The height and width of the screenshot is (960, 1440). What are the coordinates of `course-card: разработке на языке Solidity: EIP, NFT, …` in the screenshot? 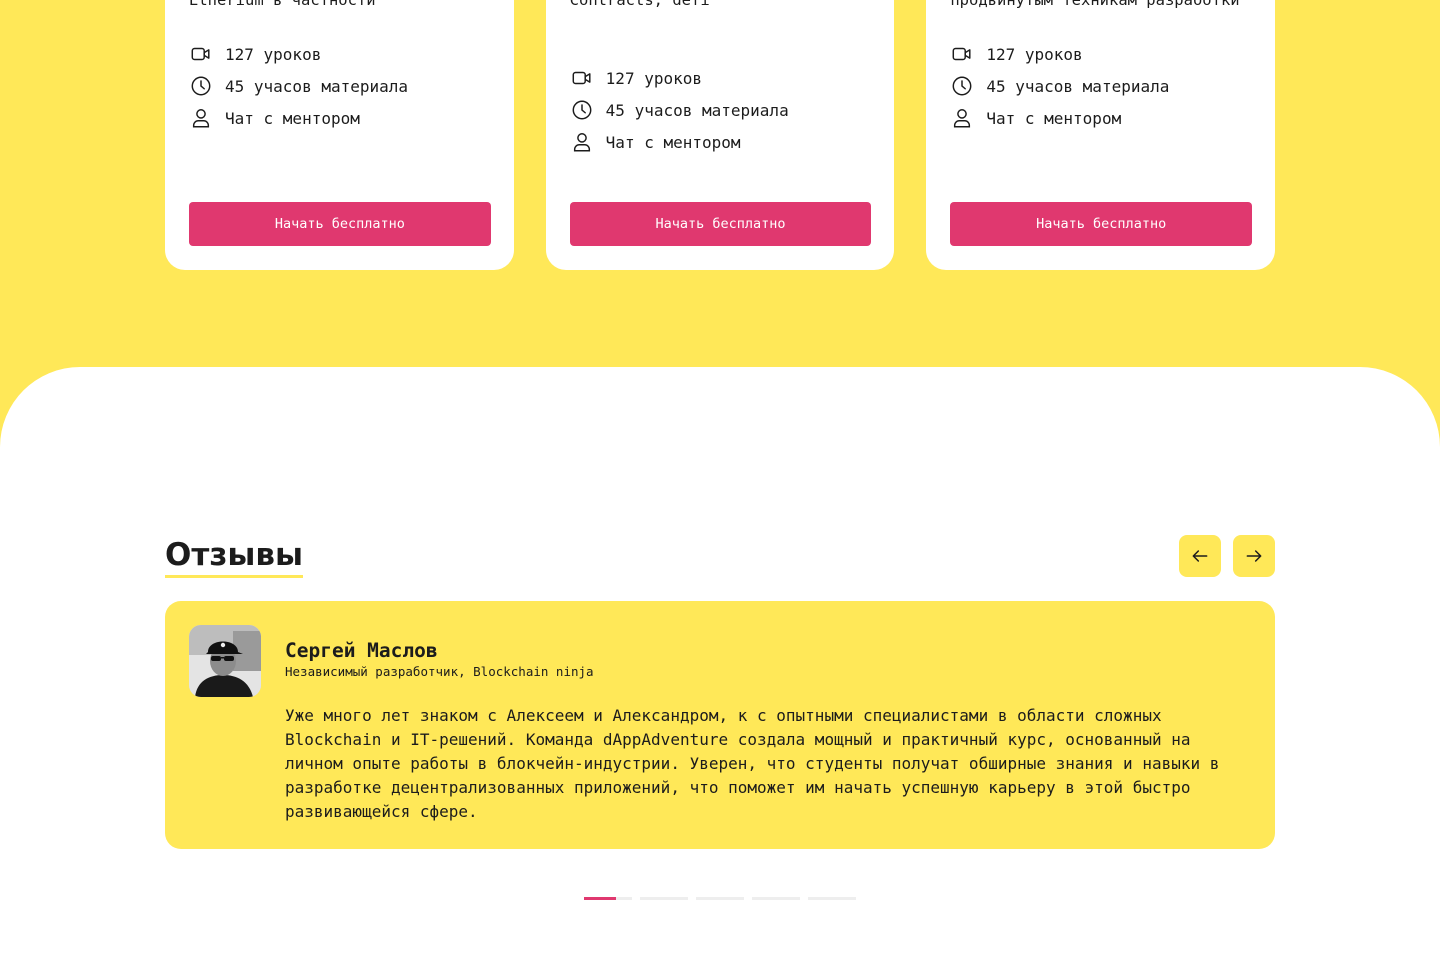 It's located at (720, 135).